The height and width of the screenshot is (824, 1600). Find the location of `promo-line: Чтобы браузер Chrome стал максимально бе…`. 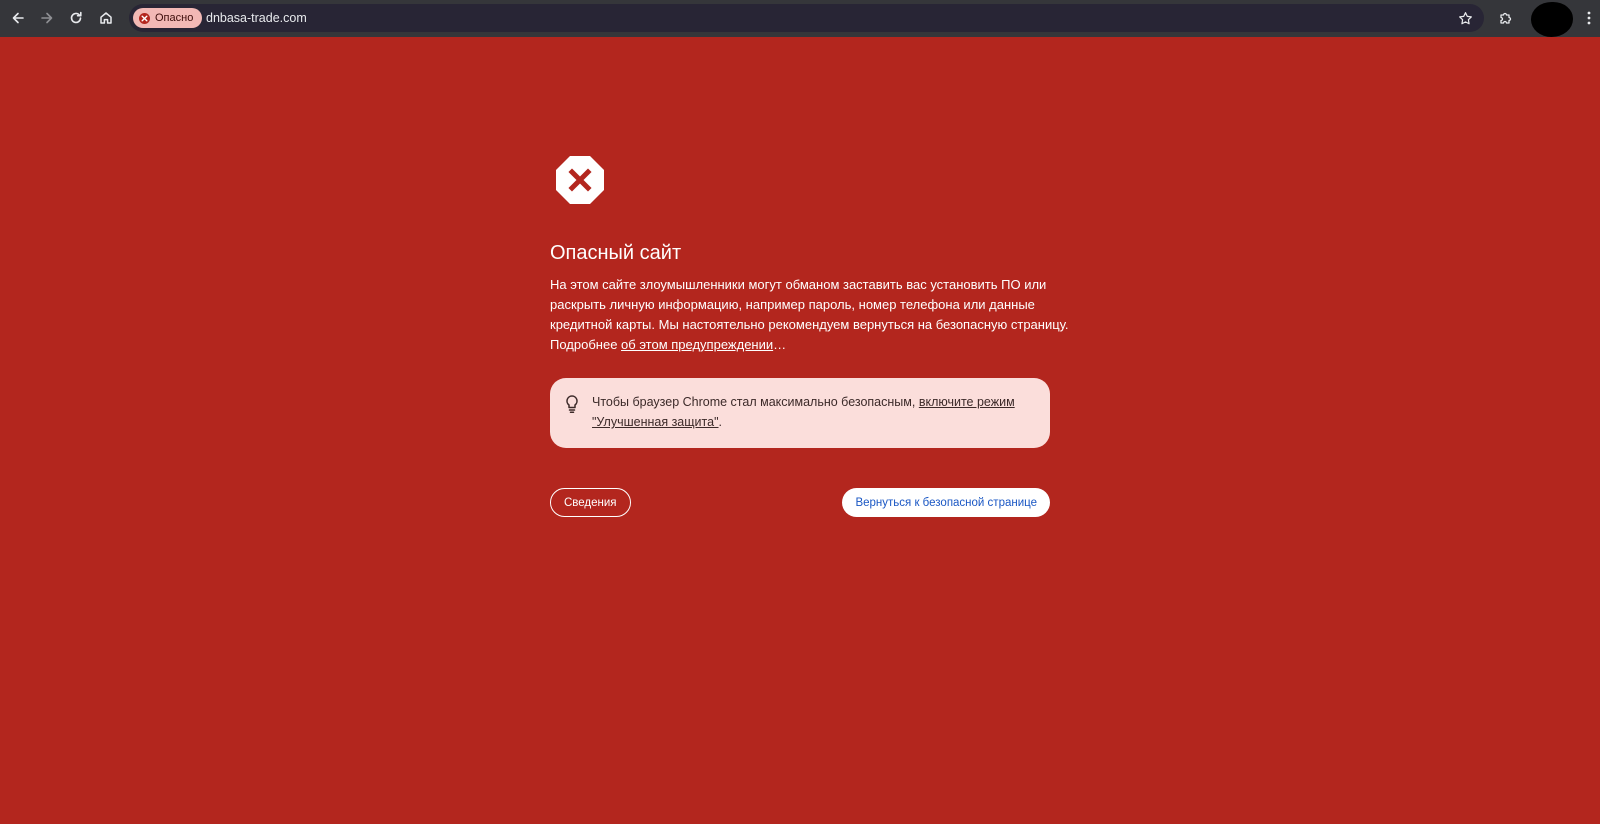

promo-line: Чтобы браузер Chrome стал максимально бе… is located at coordinates (812, 402).